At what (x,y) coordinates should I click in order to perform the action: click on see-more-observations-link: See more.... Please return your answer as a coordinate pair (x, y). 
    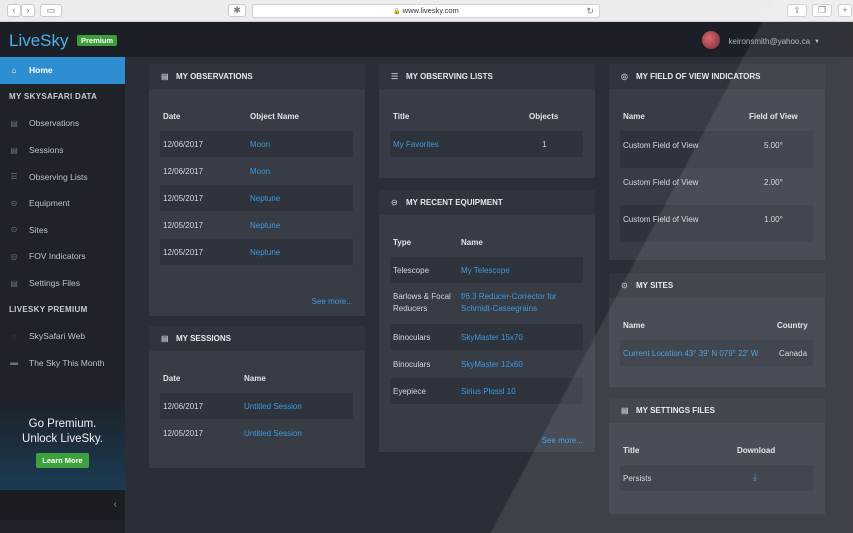
    Looking at the image, I should click on (332, 301).